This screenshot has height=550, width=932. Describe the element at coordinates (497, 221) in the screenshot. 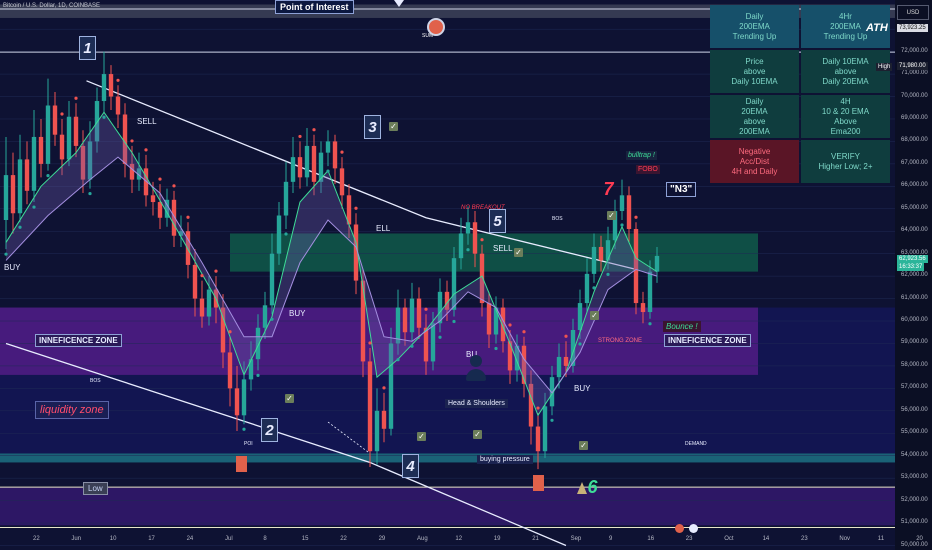

I see `wave-5: 5` at that location.